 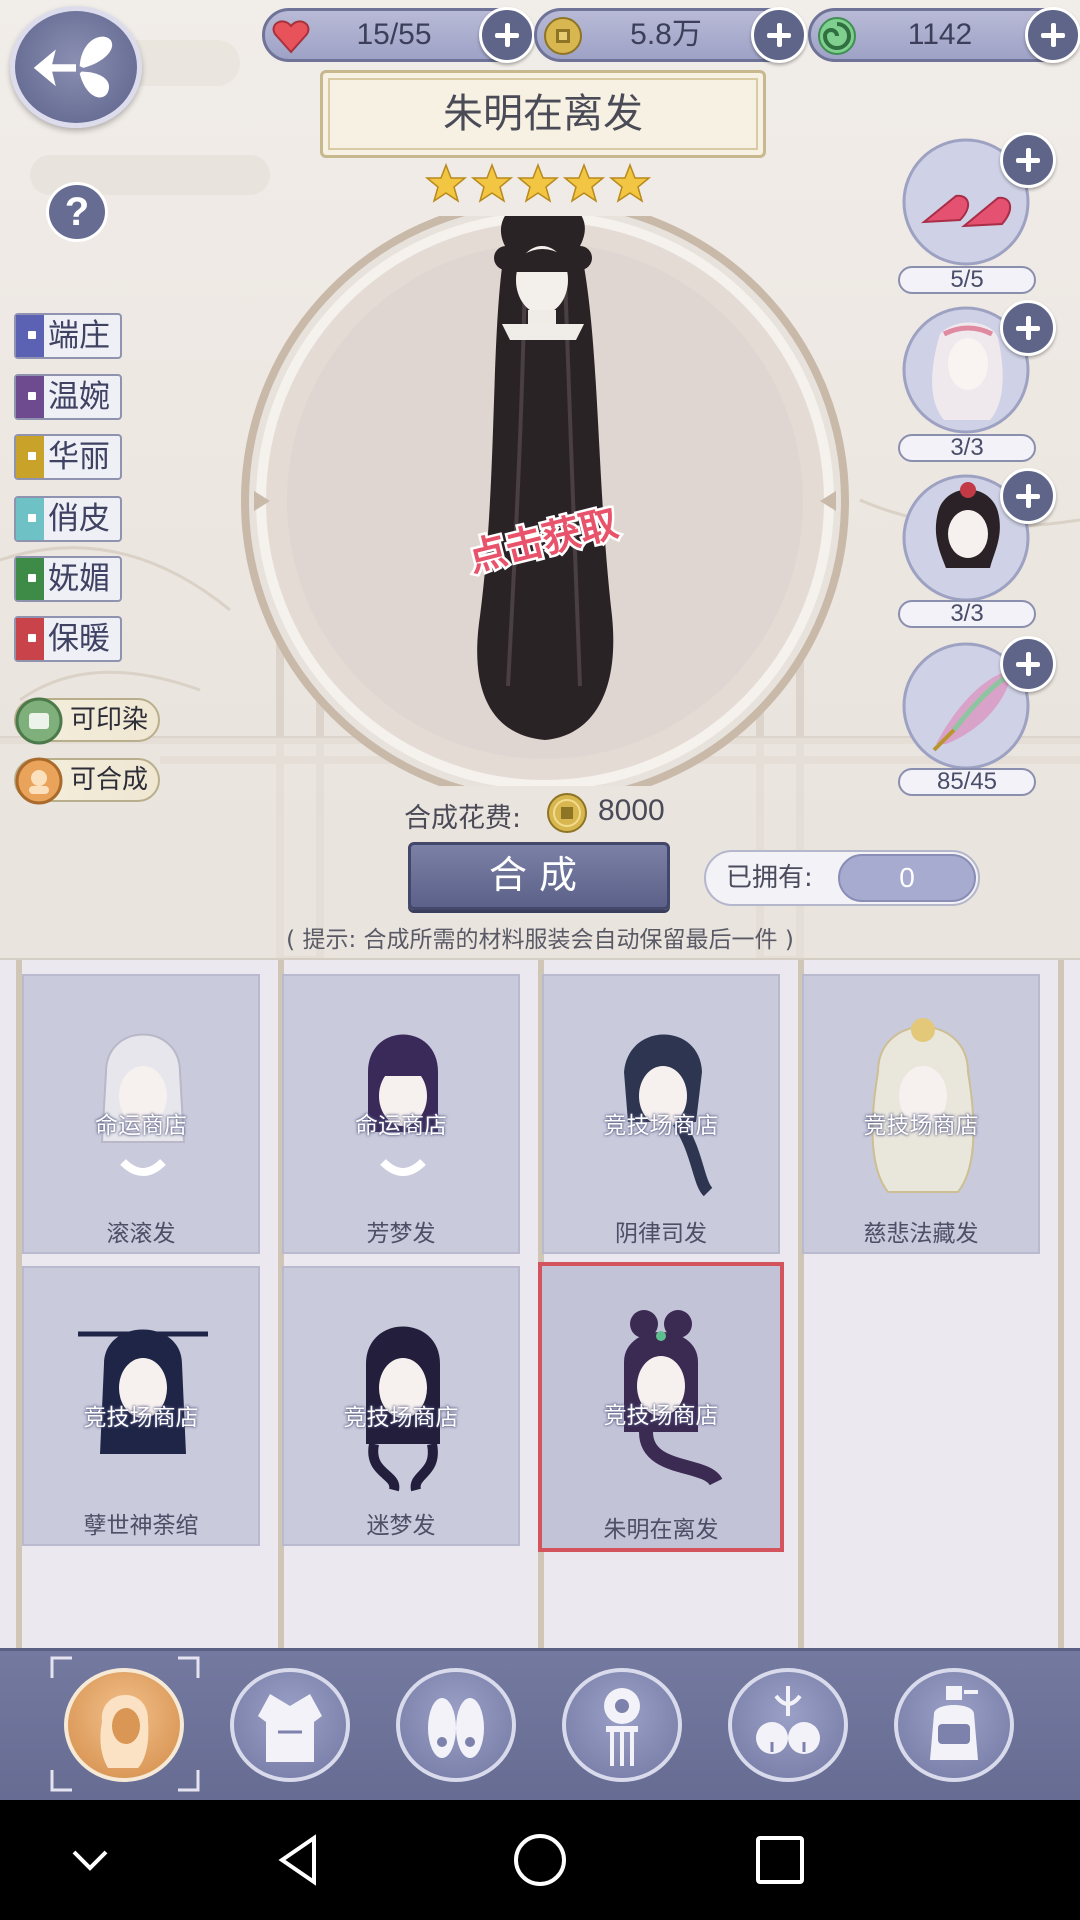 What do you see at coordinates (907, 878) in the screenshot?
I see `owned-value: 0` at bounding box center [907, 878].